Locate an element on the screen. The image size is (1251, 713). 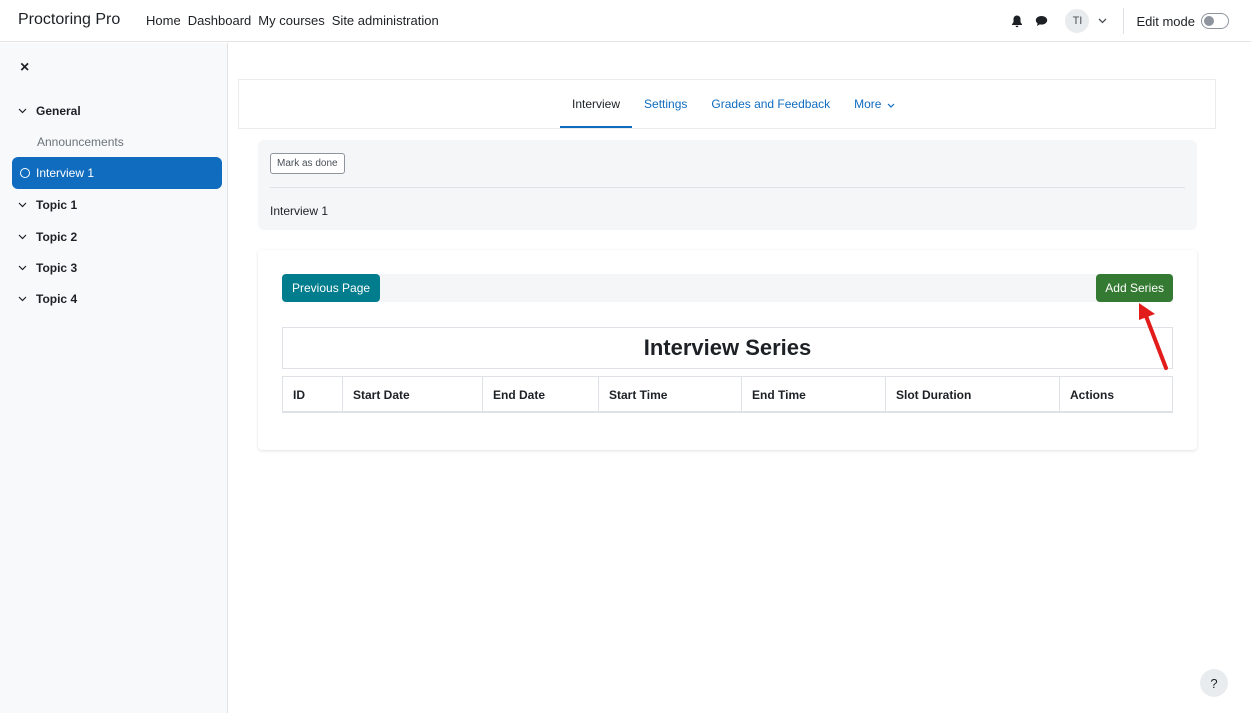
nav-home: Home is located at coordinates (163, 20).